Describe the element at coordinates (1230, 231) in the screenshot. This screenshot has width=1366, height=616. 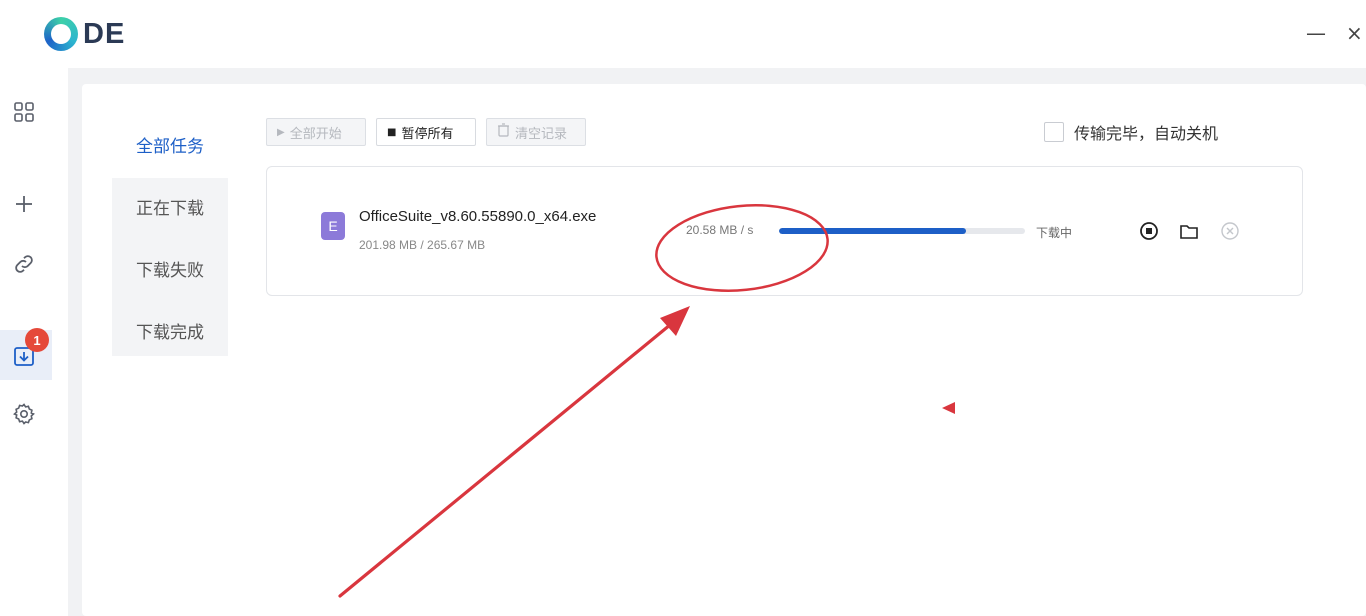
I see `cancel-circle-icon` at that location.